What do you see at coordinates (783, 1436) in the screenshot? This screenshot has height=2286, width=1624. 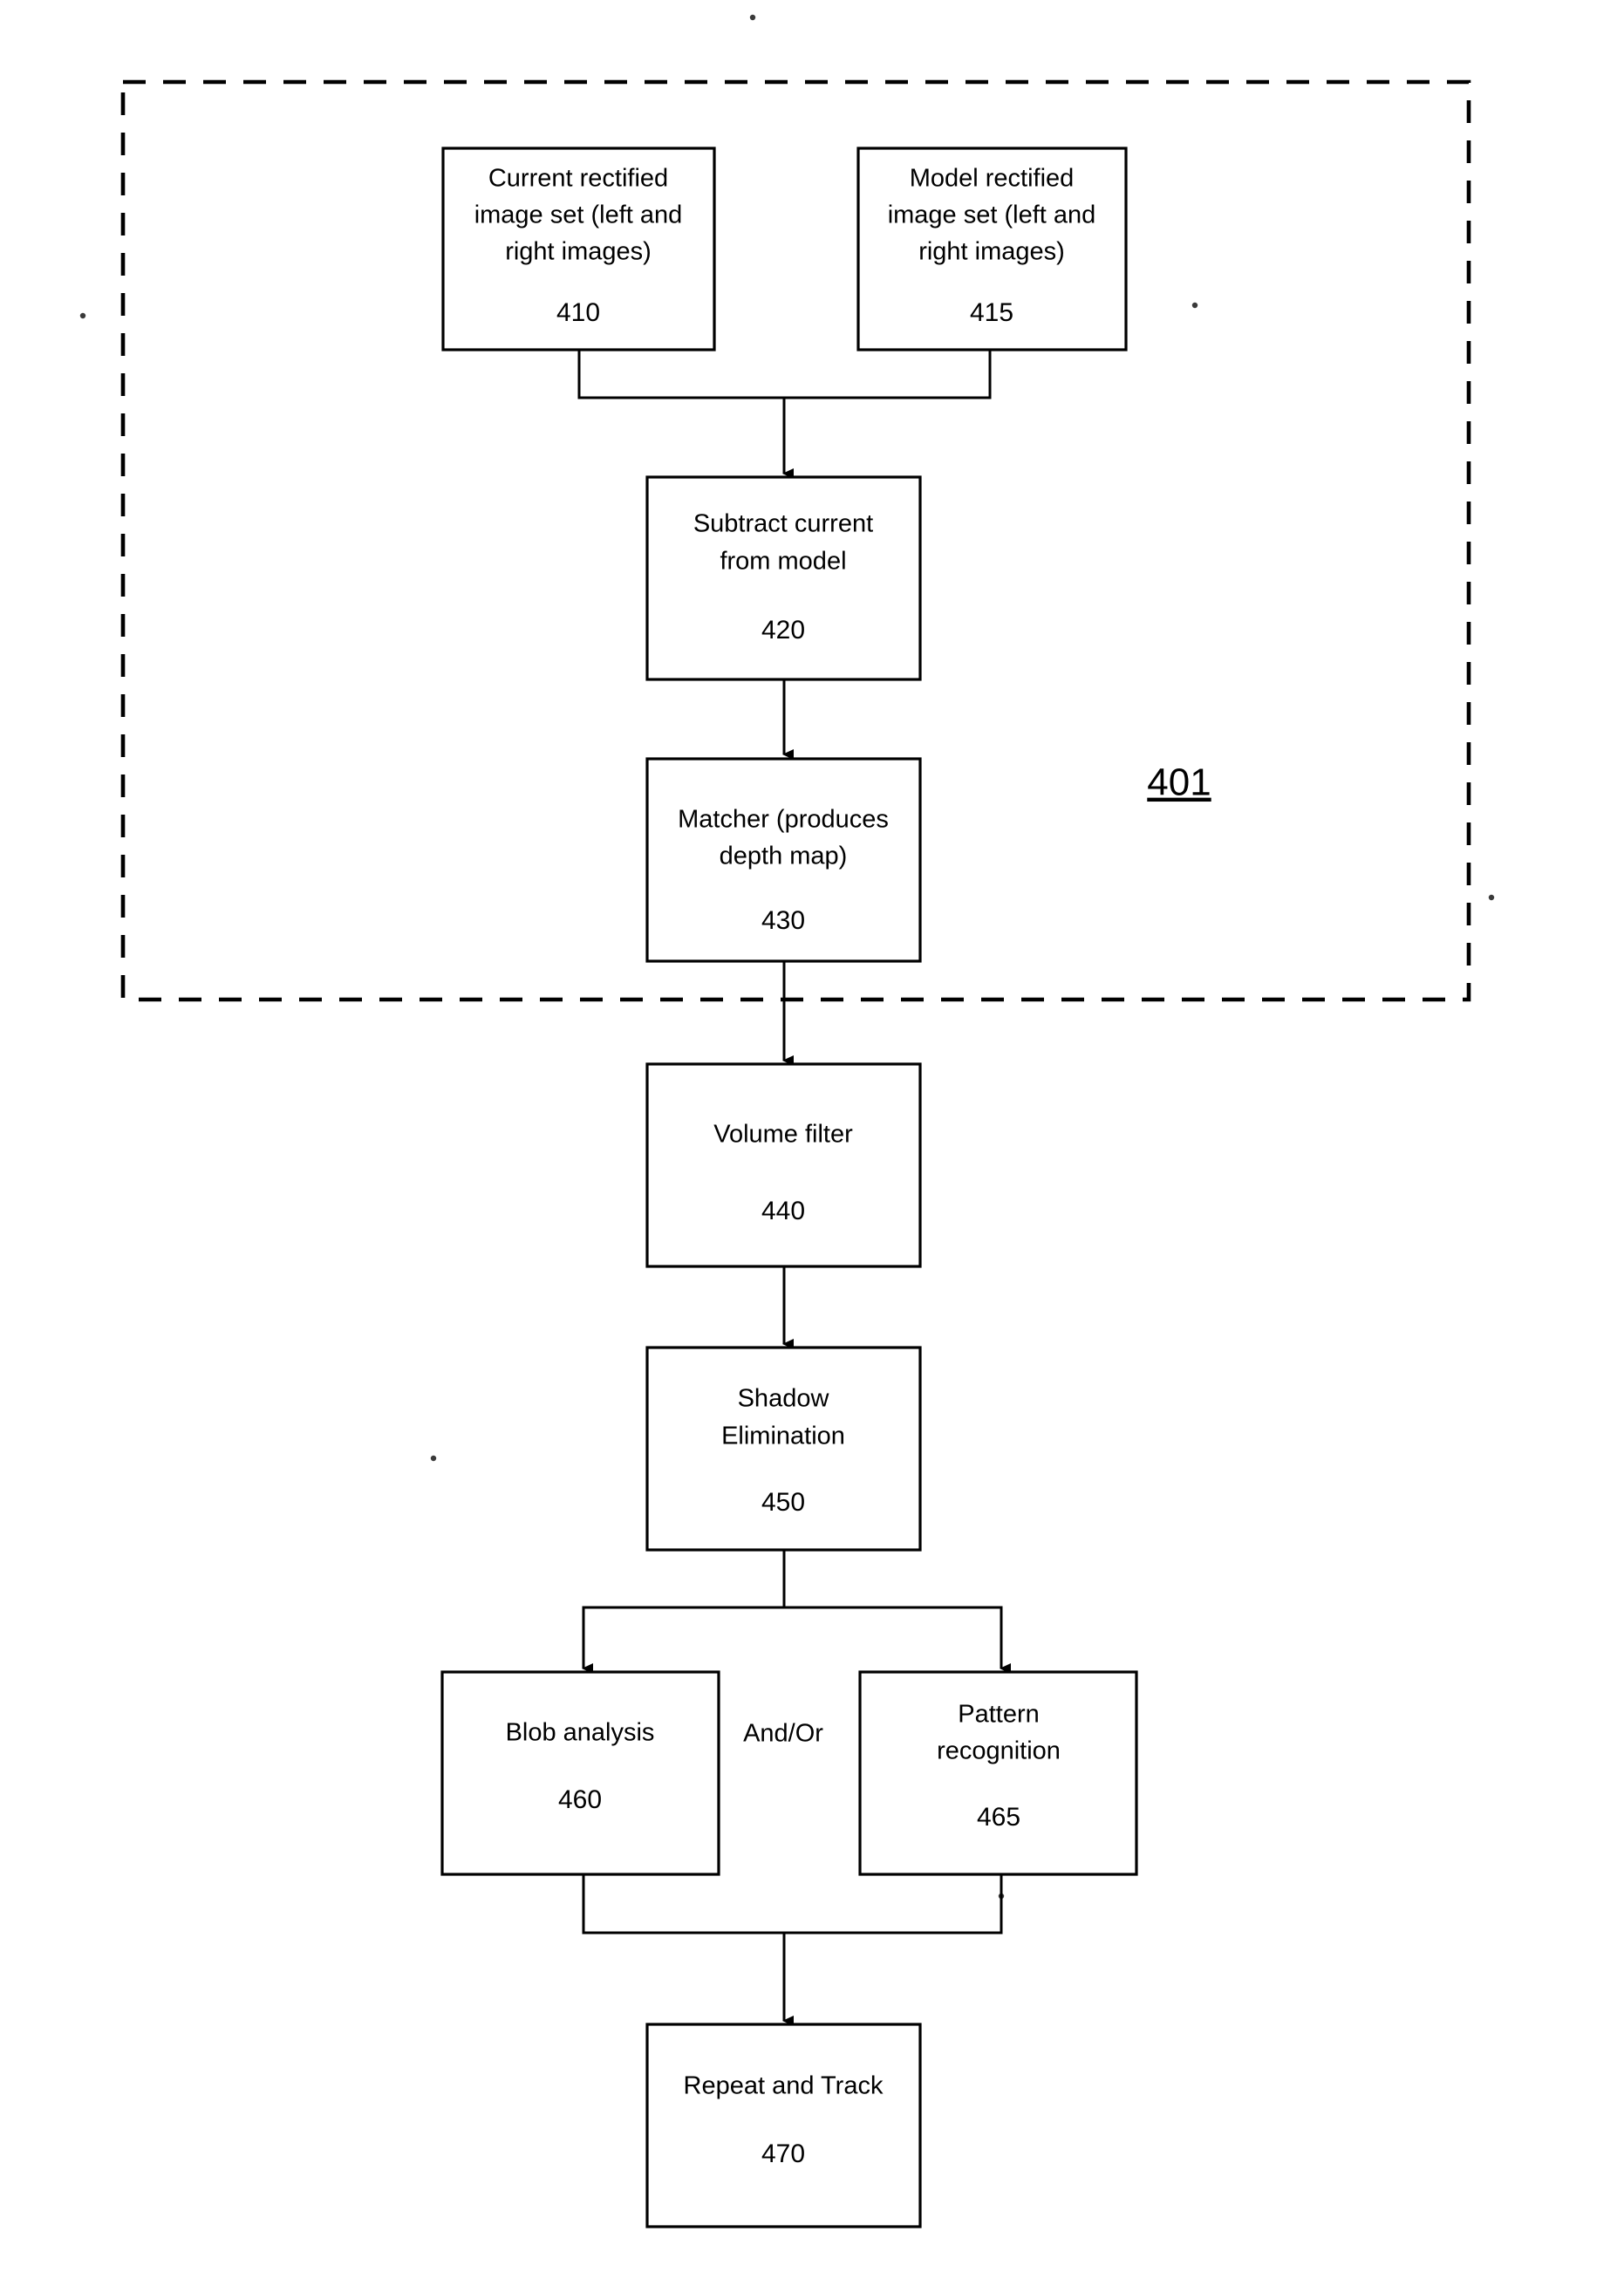 I see `node-450-line-2: Elimination` at bounding box center [783, 1436].